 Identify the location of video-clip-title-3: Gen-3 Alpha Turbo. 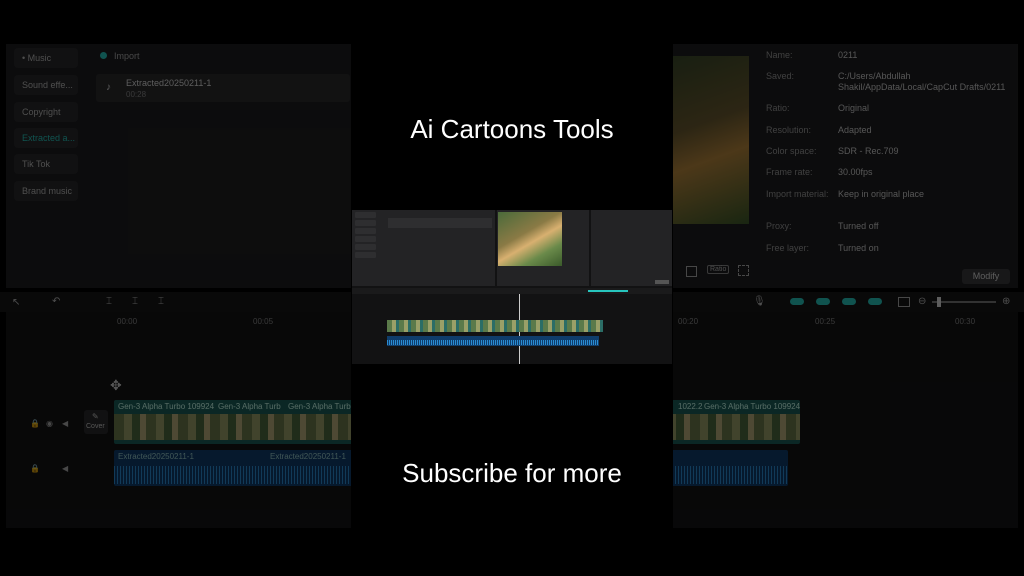
(322, 406).